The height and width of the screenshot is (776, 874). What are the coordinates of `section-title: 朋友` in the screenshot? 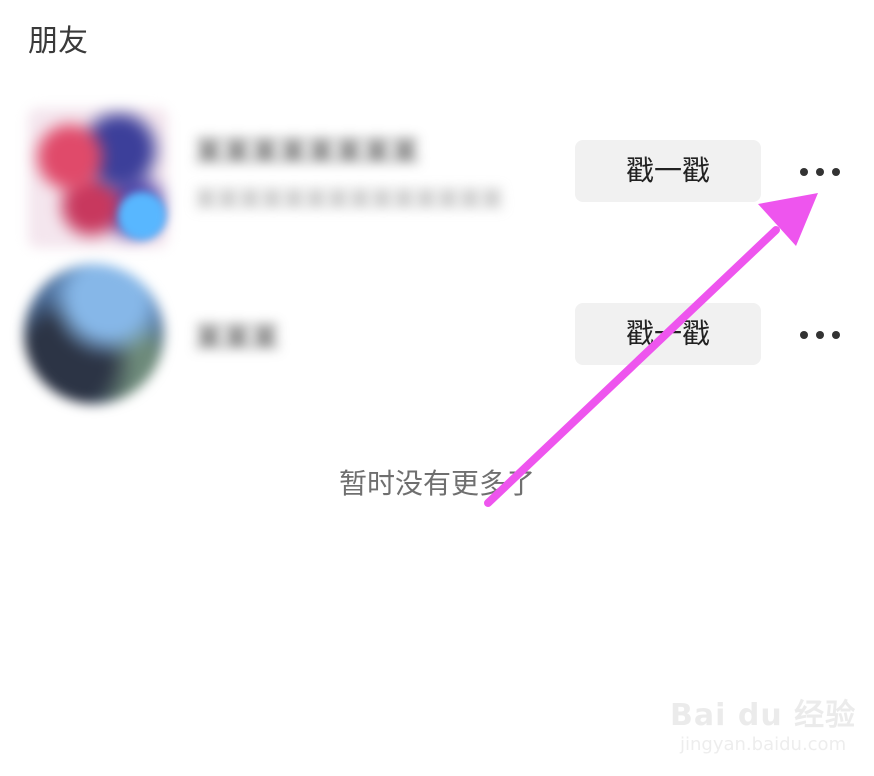 It's located at (58, 41).